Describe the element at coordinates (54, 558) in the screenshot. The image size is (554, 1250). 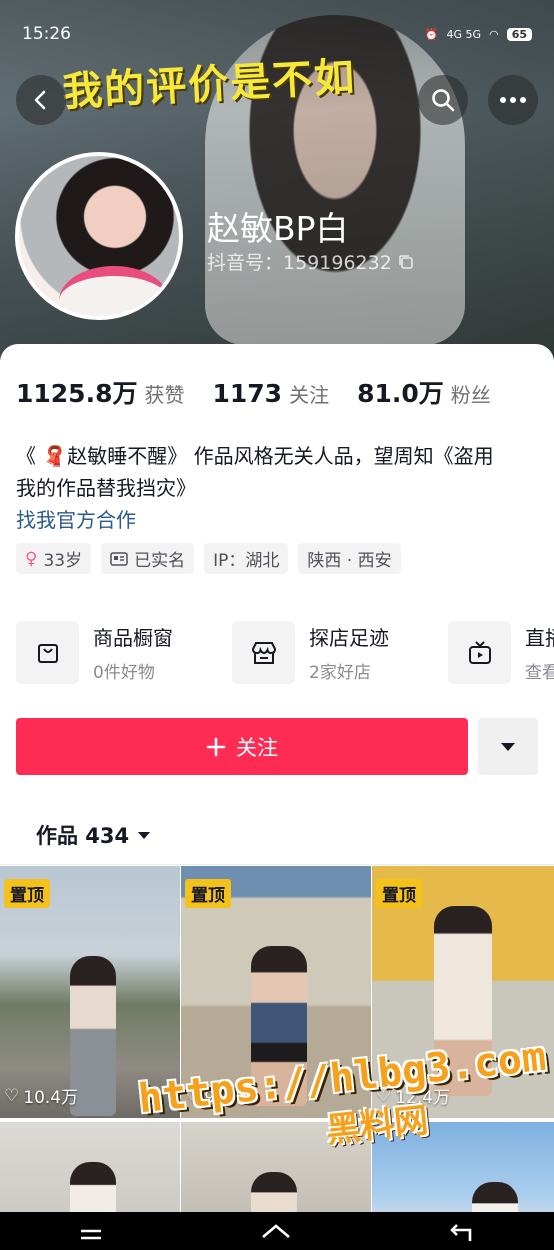
I see `age-tag: ♀ 33岁` at that location.